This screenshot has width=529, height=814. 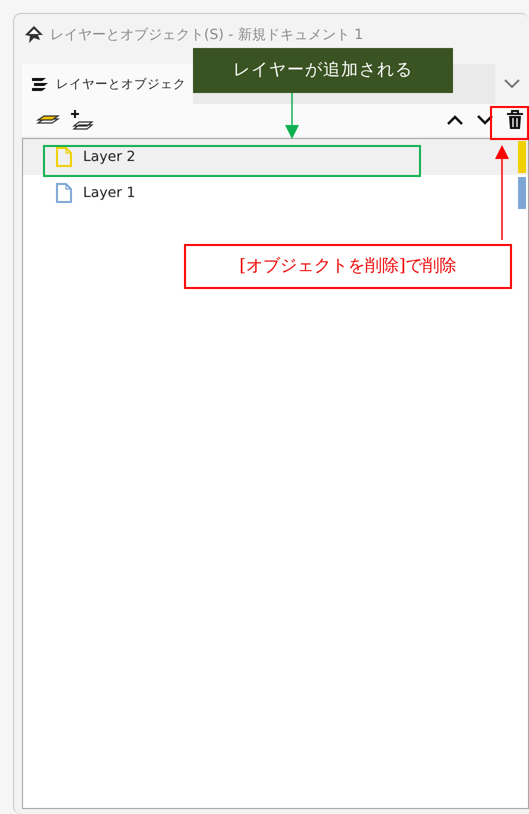 What do you see at coordinates (292, 116) in the screenshot?
I see `arrow` at bounding box center [292, 116].